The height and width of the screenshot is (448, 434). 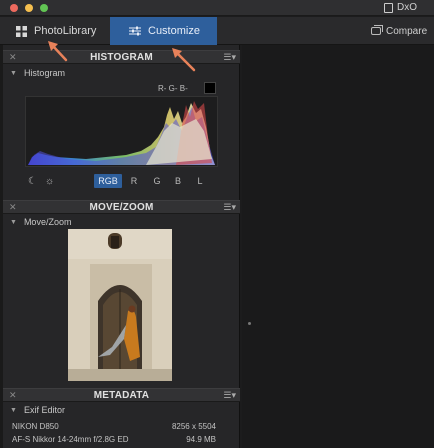 I want to click on annotation-arrow-customize, so click(x=184, y=60).